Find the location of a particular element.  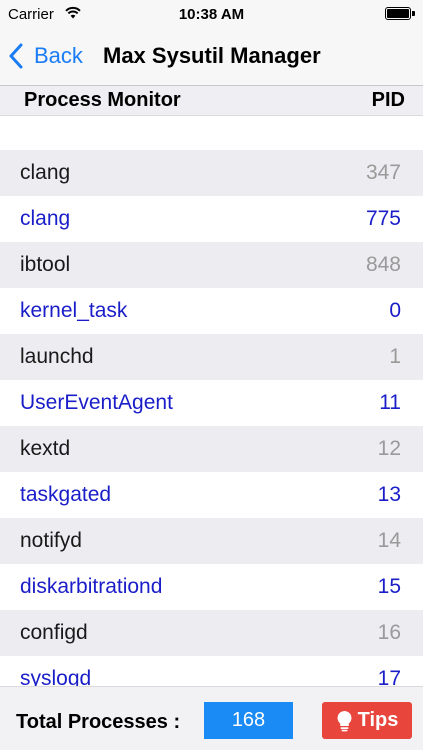

bottom-toolbar: Total Processes : 168 Tips is located at coordinates (211, 718).